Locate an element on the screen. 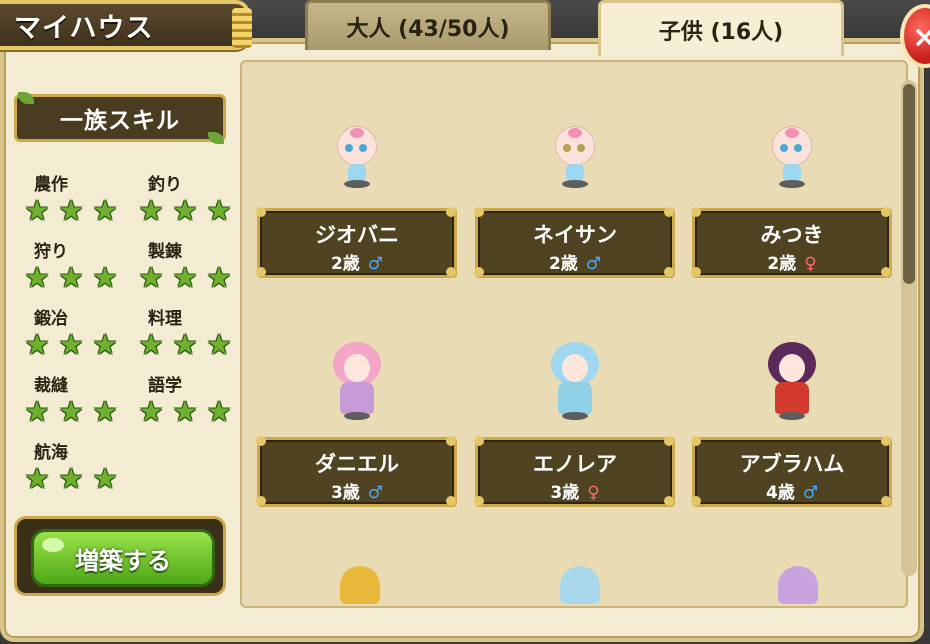 The width and height of the screenshot is (930, 644). child-card: アブラハム 4歳 ♂ is located at coordinates (791, 471).